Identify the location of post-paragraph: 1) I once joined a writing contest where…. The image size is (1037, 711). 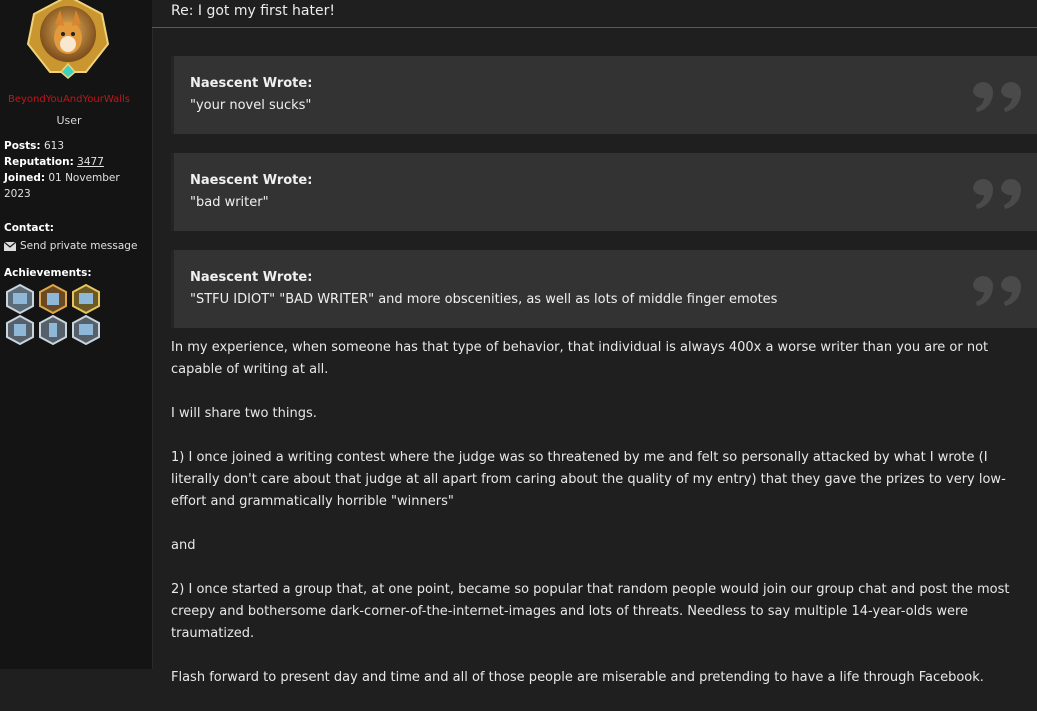
(588, 479).